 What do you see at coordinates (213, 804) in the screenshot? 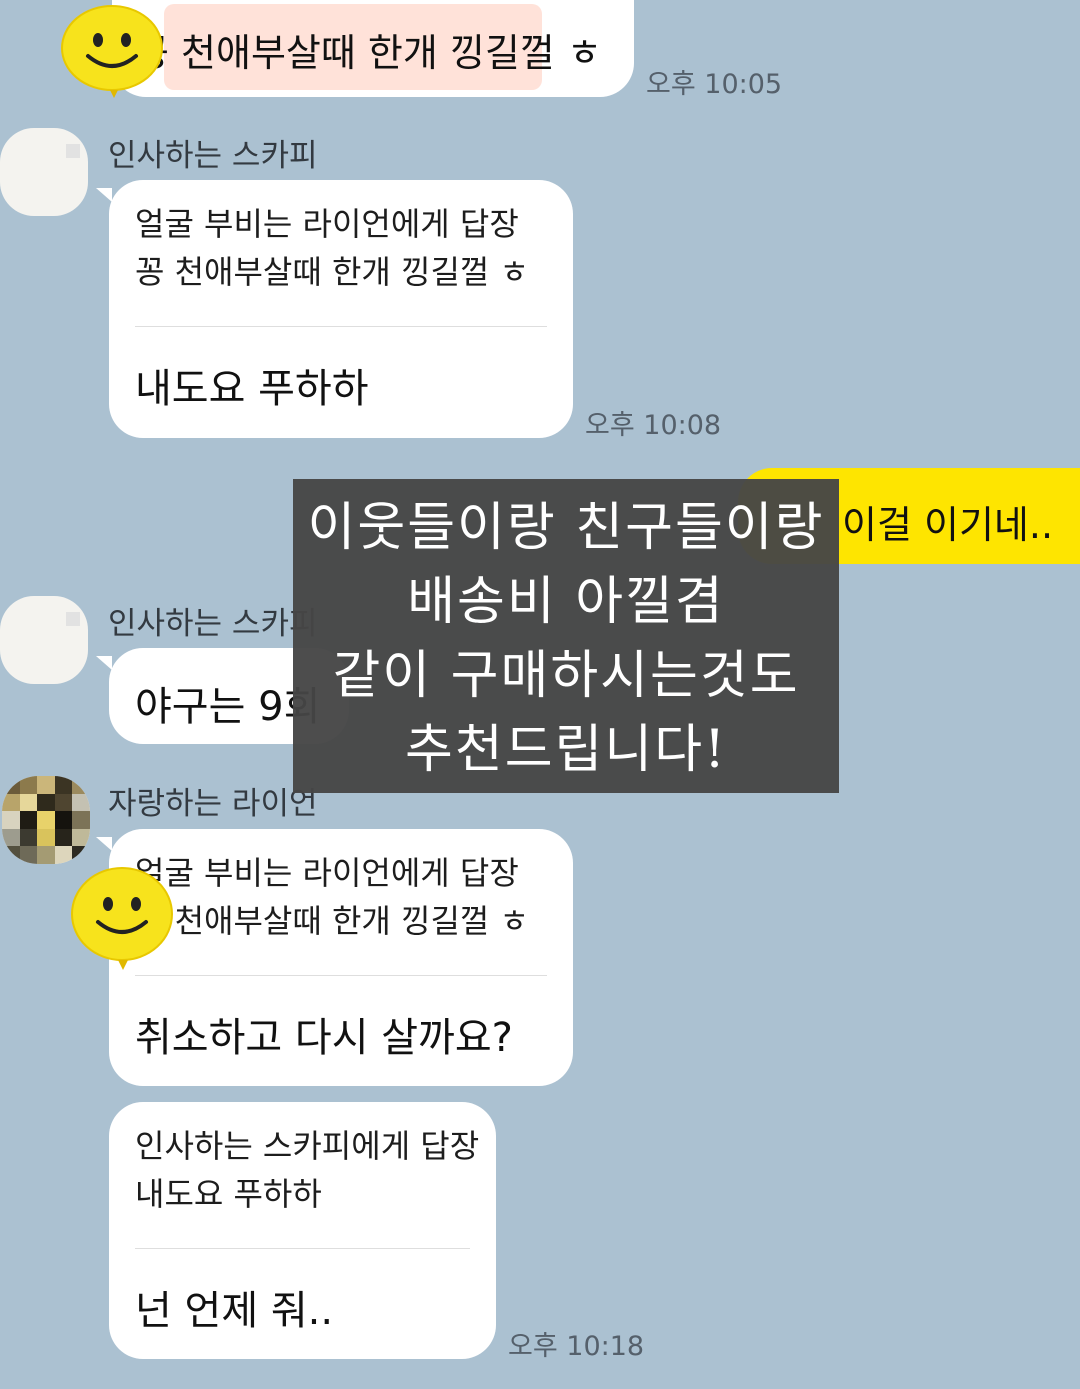
I see `sender-name: 자랑하는 라이언` at bounding box center [213, 804].